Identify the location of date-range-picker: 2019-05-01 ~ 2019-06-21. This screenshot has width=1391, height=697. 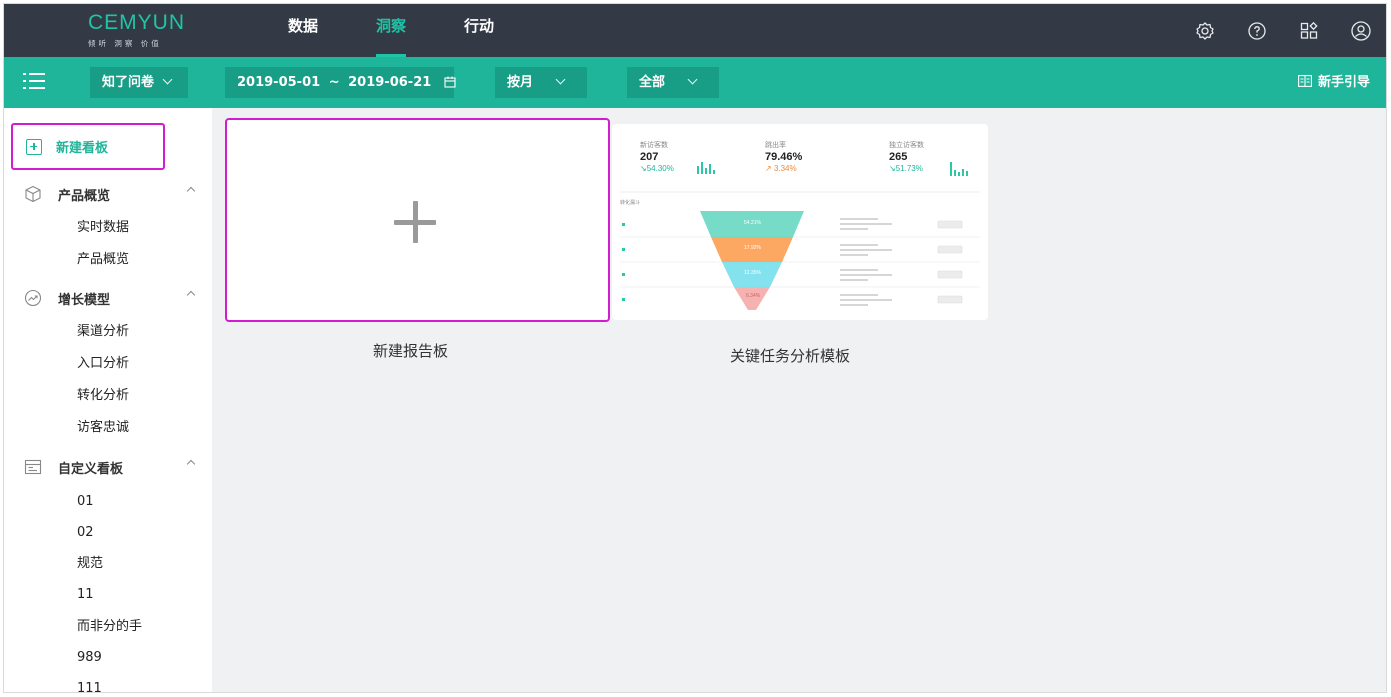
(340, 83).